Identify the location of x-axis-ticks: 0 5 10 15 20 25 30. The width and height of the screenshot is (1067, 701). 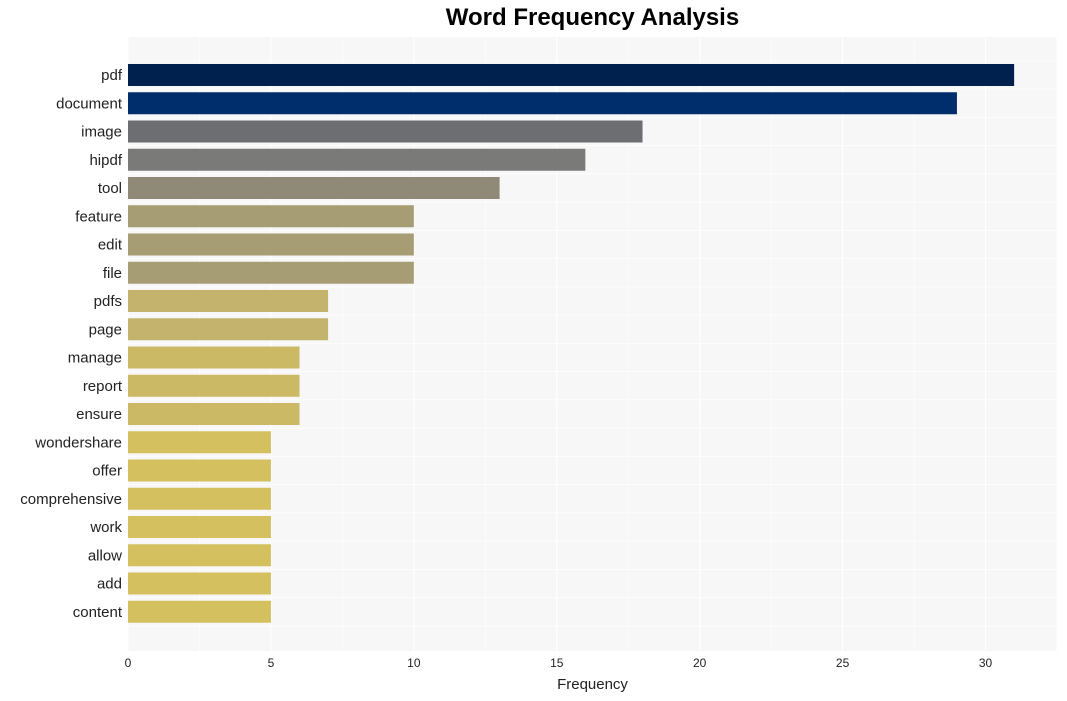
(559, 663).